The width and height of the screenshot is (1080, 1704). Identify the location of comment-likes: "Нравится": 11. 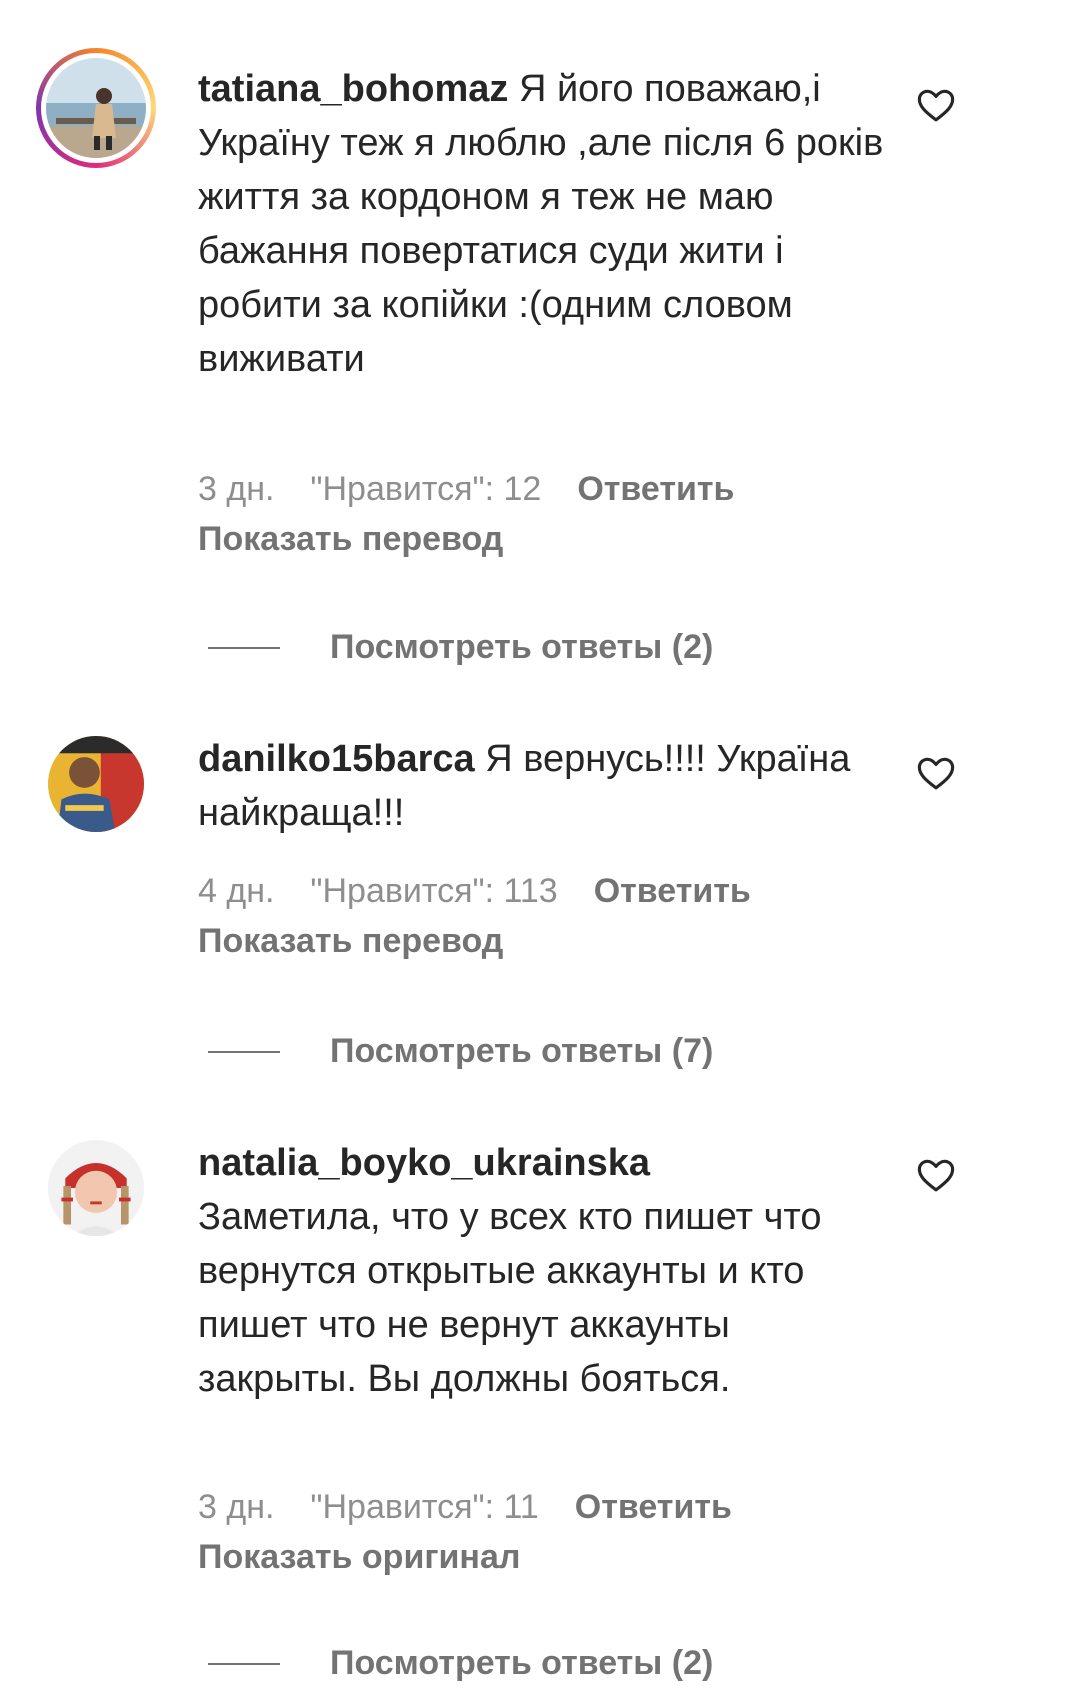
(424, 1507).